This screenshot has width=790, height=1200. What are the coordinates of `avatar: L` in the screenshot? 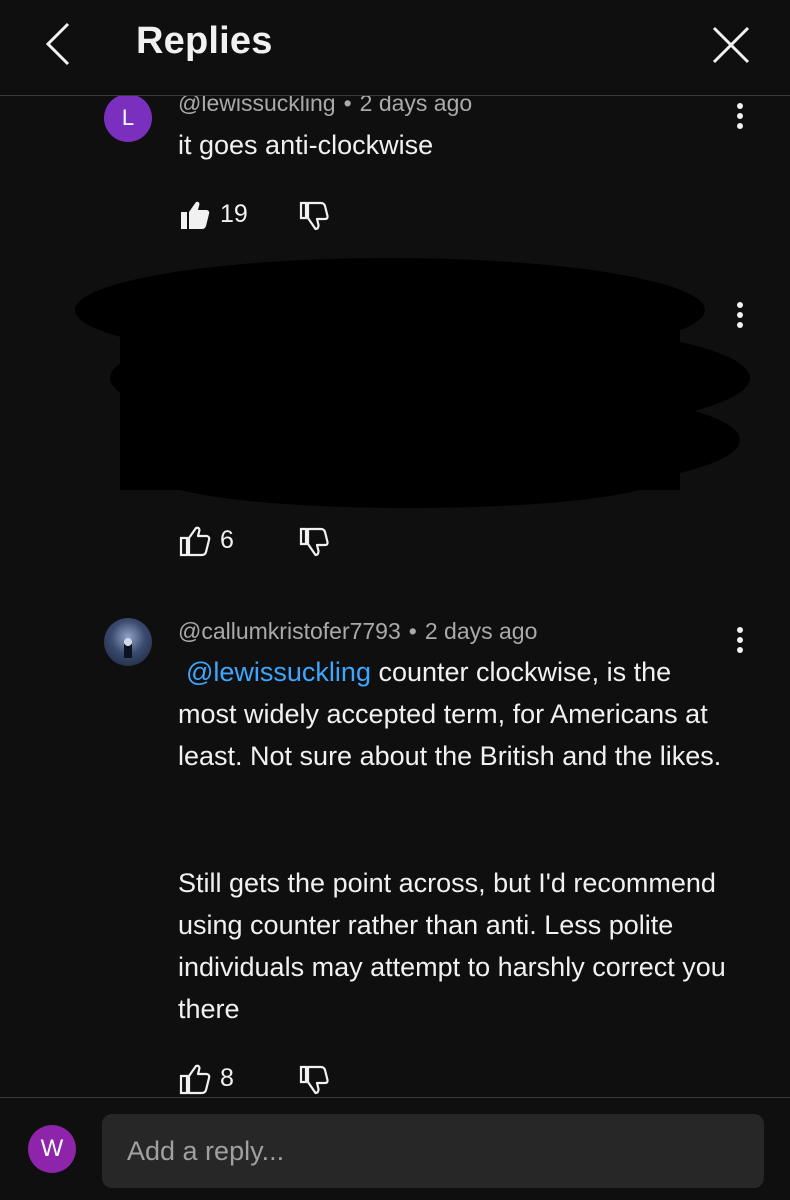 It's located at (128, 118).